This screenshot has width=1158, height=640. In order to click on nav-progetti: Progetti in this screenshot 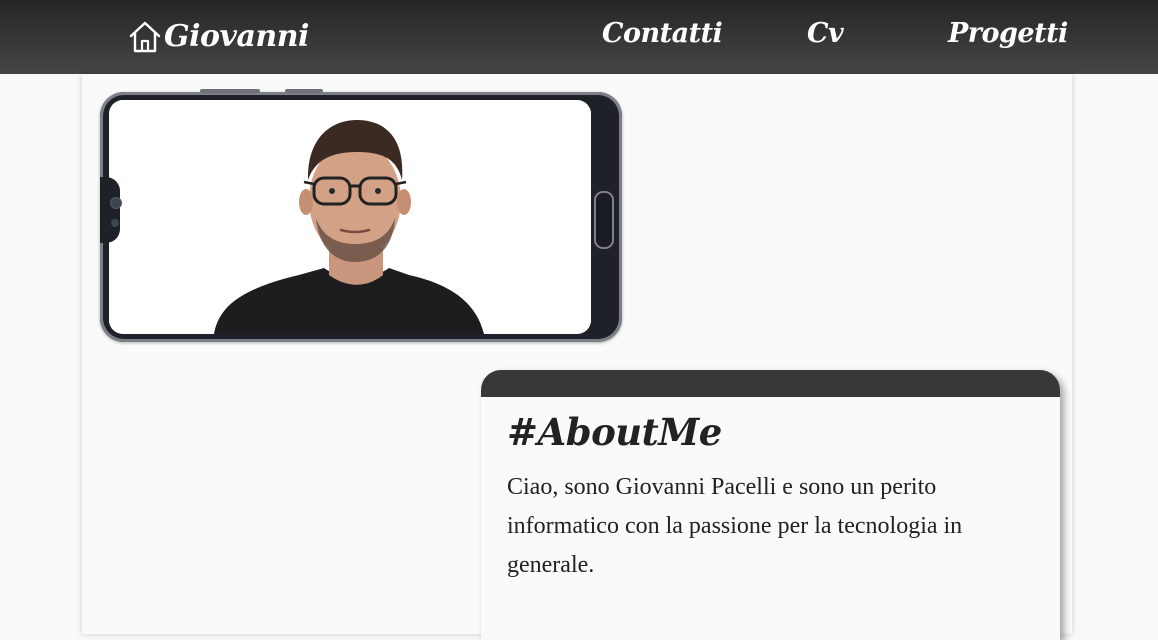, I will do `click(1008, 33)`.